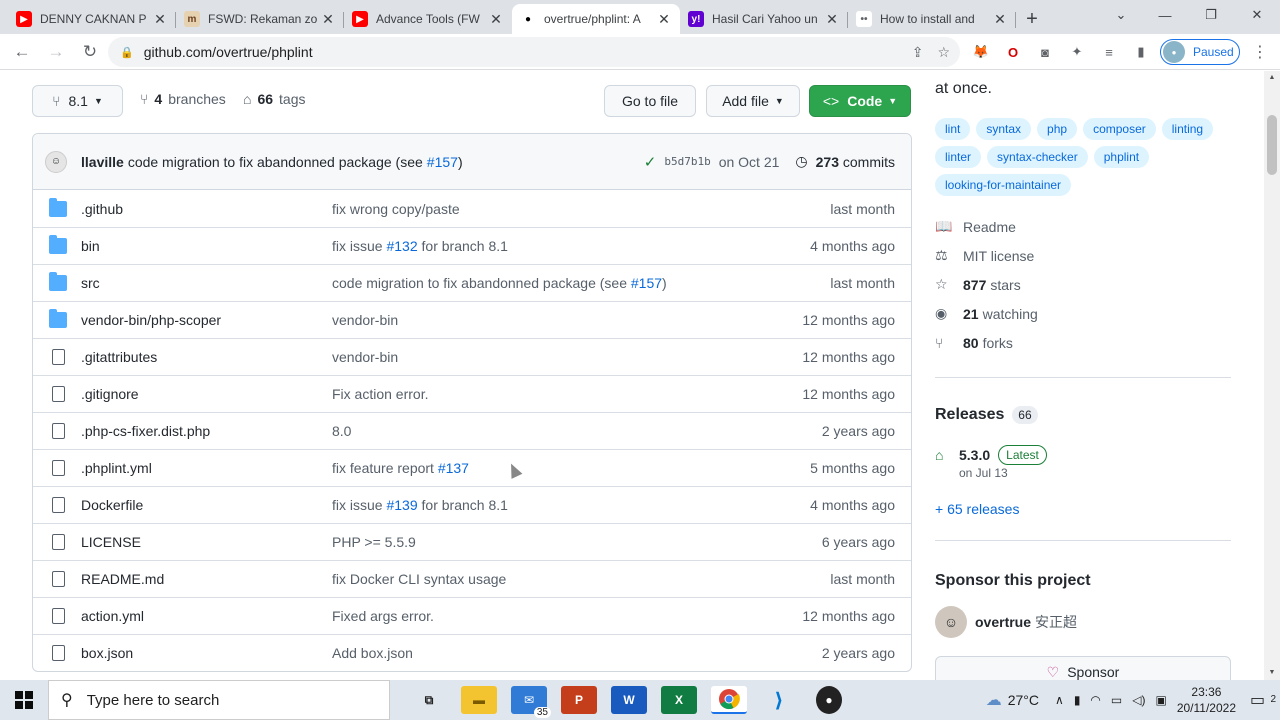 The height and width of the screenshot is (720, 1280). Describe the element at coordinates (453, 468) in the screenshot. I see `commit-issue-link: #137` at that location.